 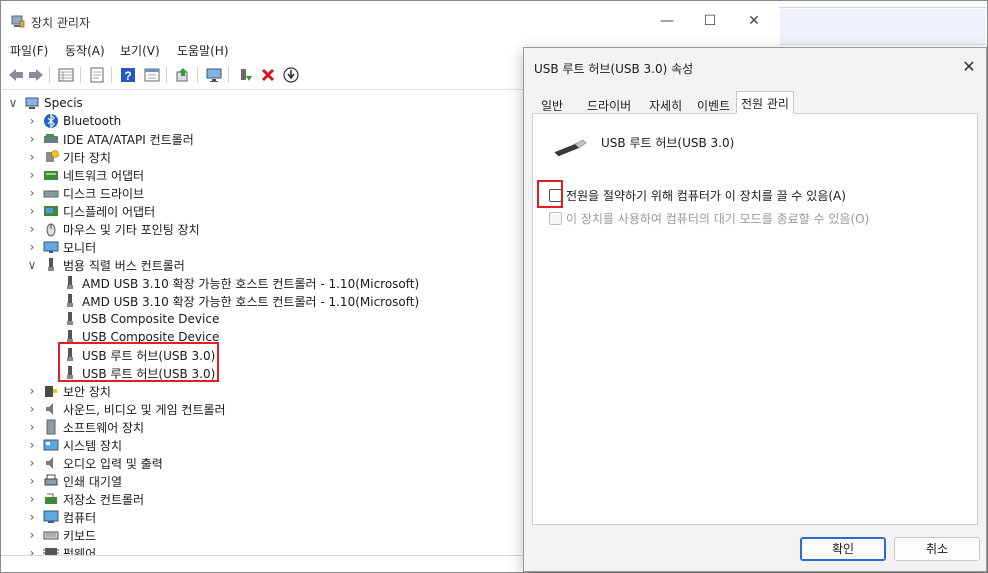 I want to click on tree-row: › 시스템 장치, so click(x=74, y=445).